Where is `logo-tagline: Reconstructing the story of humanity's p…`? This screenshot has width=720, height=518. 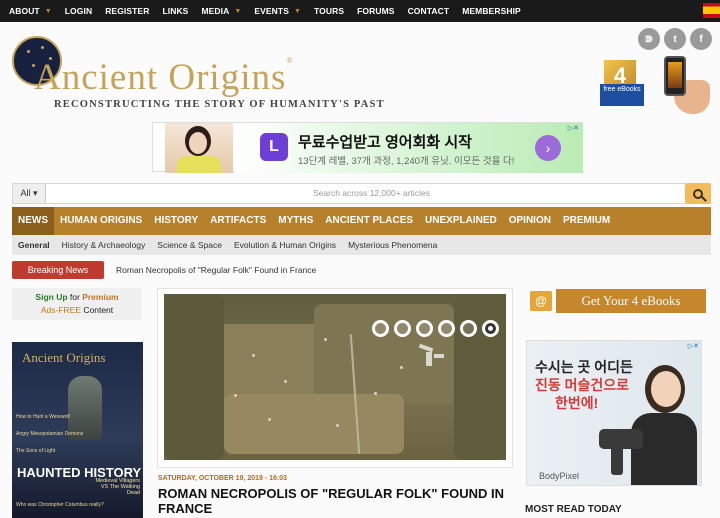 logo-tagline: Reconstructing the story of humanity's p… is located at coordinates (219, 104).